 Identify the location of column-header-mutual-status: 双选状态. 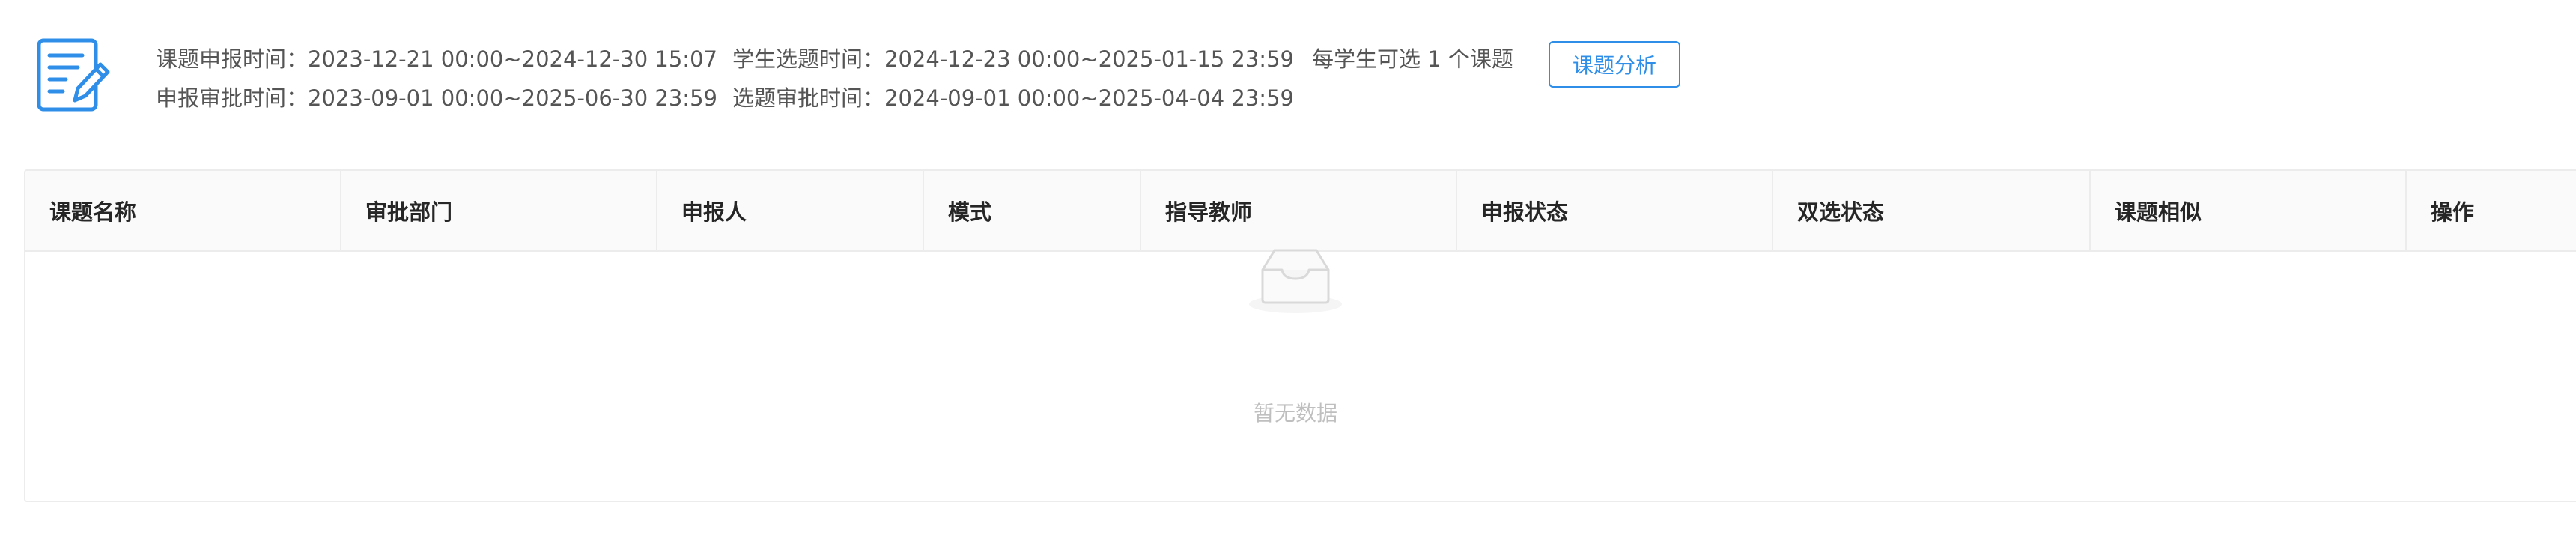
(1932, 210).